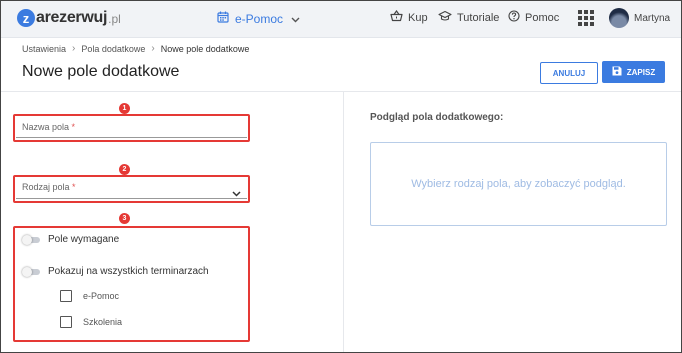 The width and height of the screenshot is (682, 353). What do you see at coordinates (31, 271) in the screenshot?
I see `show-all-toggle` at bounding box center [31, 271].